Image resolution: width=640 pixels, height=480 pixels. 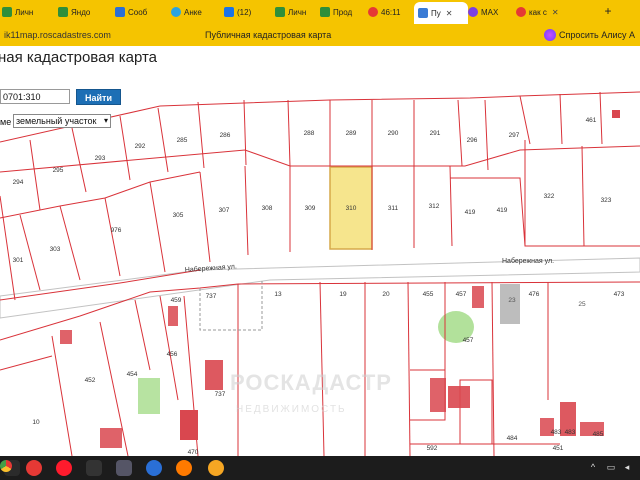 What do you see at coordinates (100, 158) in the screenshot?
I see `parcel-label: 293` at bounding box center [100, 158].